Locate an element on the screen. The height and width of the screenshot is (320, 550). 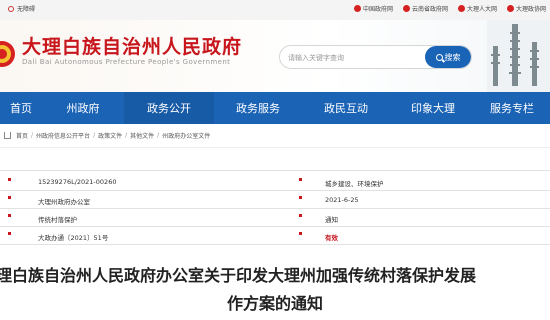
info-row: 15239276L/2021-00260 城乡建设、环境保护 is located at coordinates (275, 183).